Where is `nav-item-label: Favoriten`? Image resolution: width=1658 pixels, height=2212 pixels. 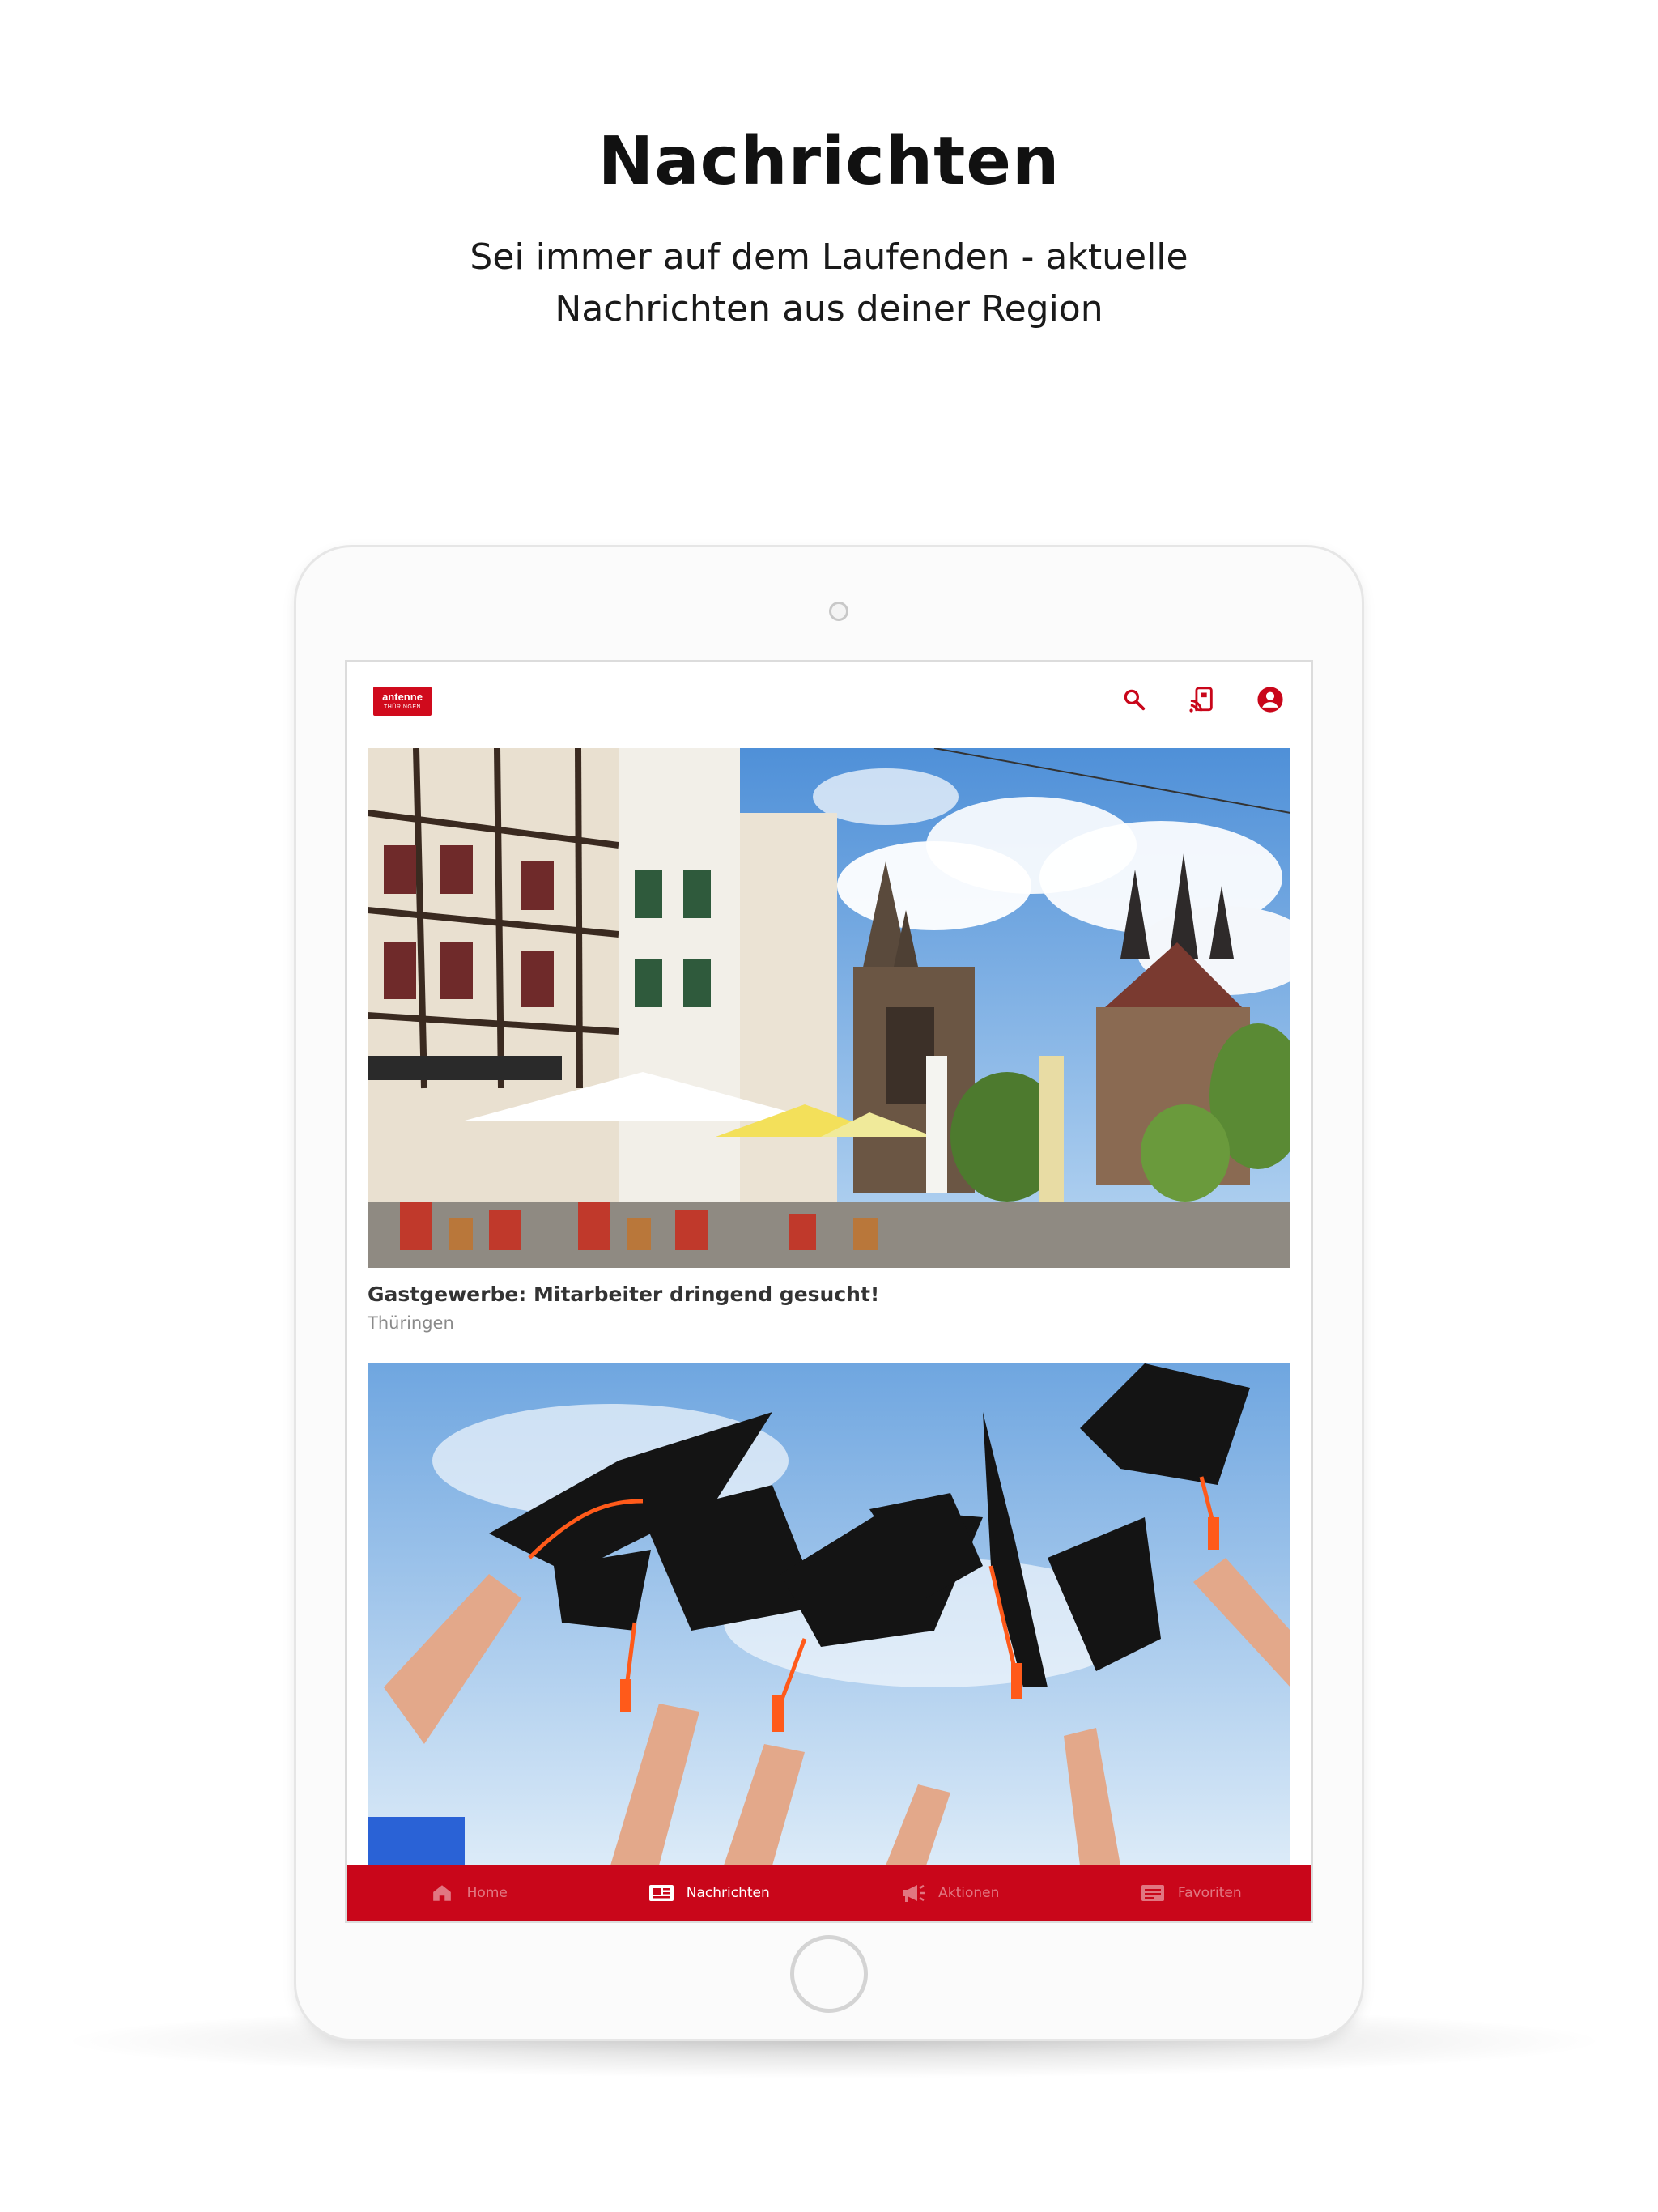
nav-item-label: Favoriten is located at coordinates (1209, 1893).